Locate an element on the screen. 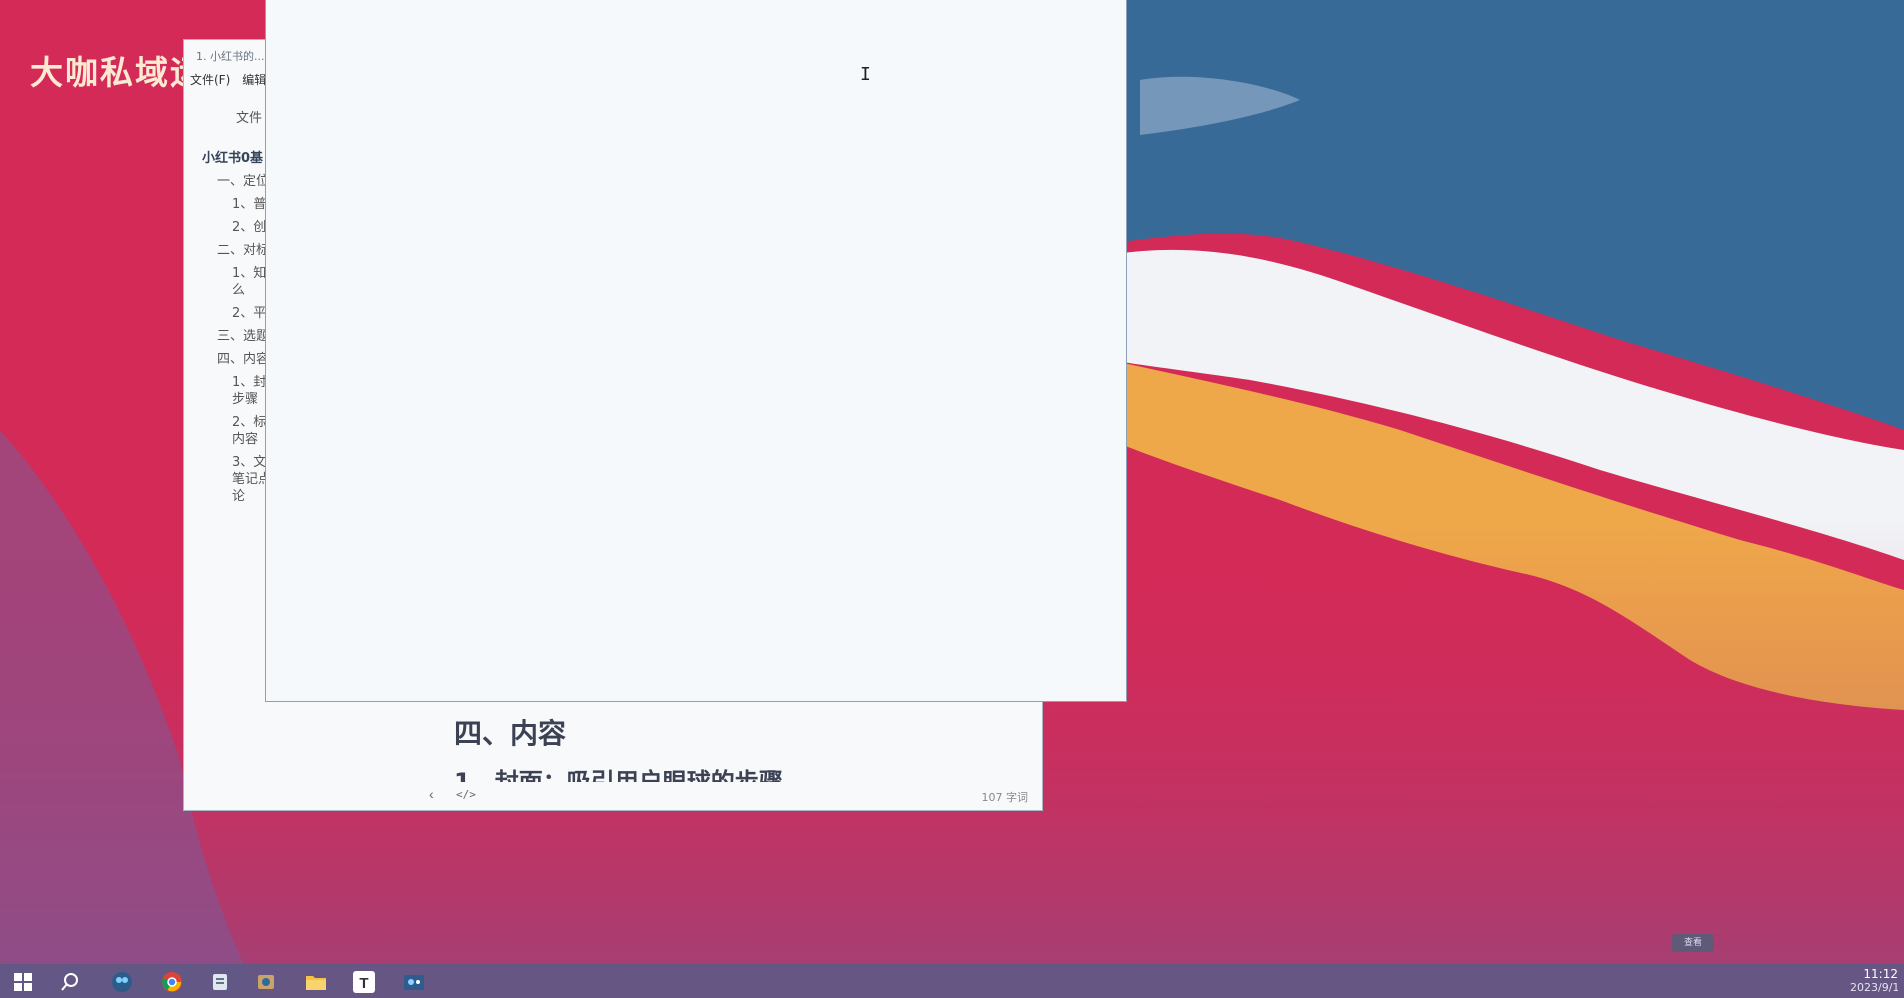  app-icon is located at coordinates (266, 982).